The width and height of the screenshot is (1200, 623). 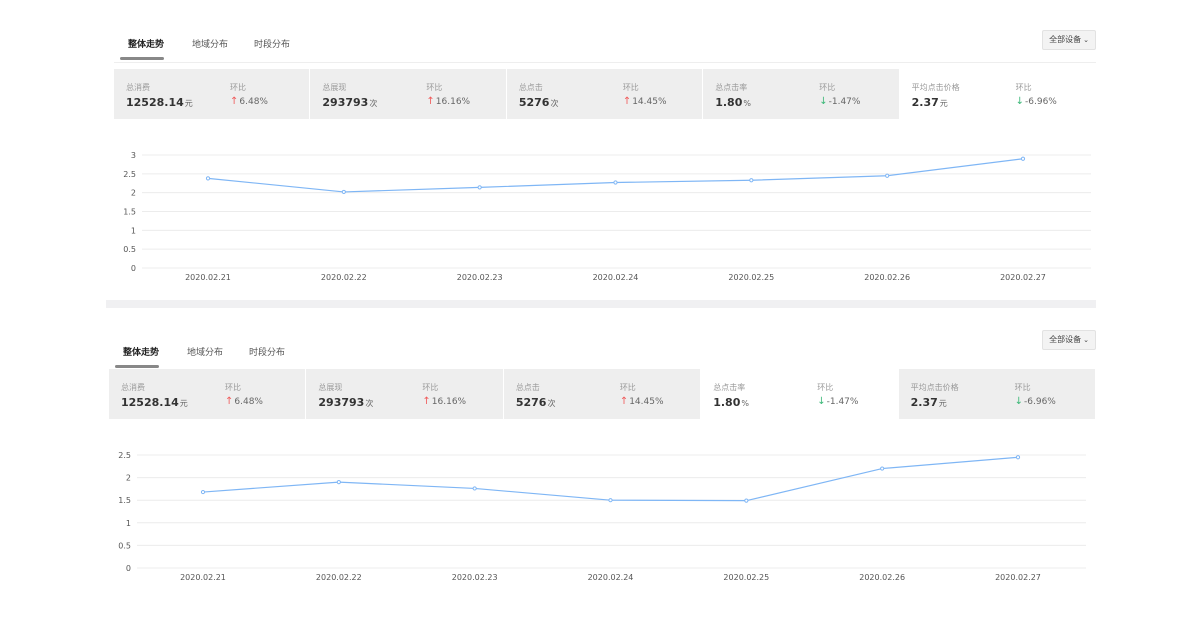 What do you see at coordinates (137, 366) in the screenshot?
I see `active-tab-underline` at bounding box center [137, 366].